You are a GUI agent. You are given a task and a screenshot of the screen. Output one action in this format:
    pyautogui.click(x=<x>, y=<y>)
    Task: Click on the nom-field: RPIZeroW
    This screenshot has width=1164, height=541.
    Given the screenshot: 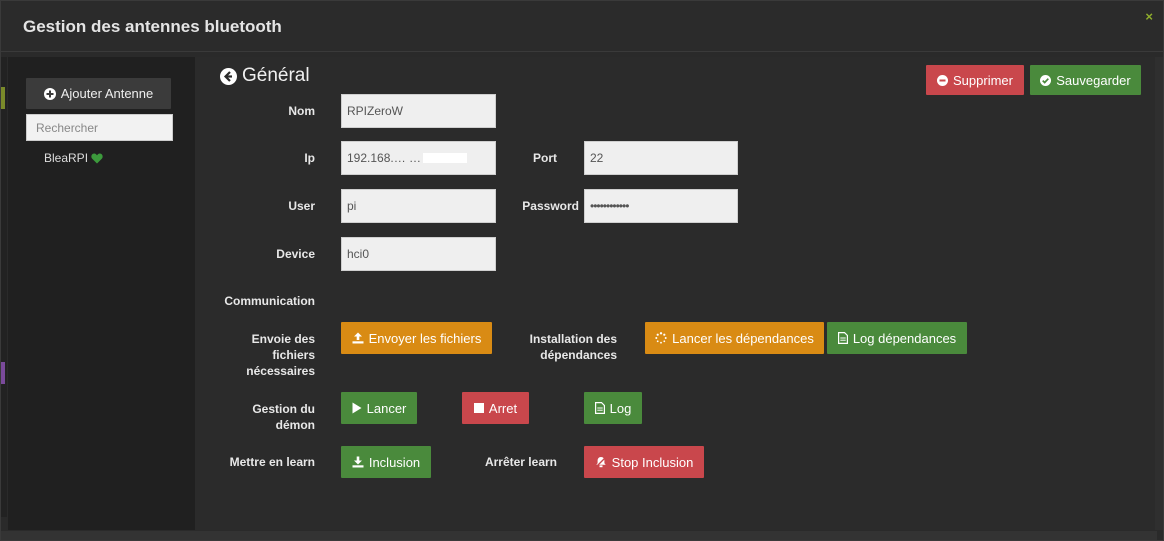 What is the action you would take?
    pyautogui.click(x=418, y=111)
    